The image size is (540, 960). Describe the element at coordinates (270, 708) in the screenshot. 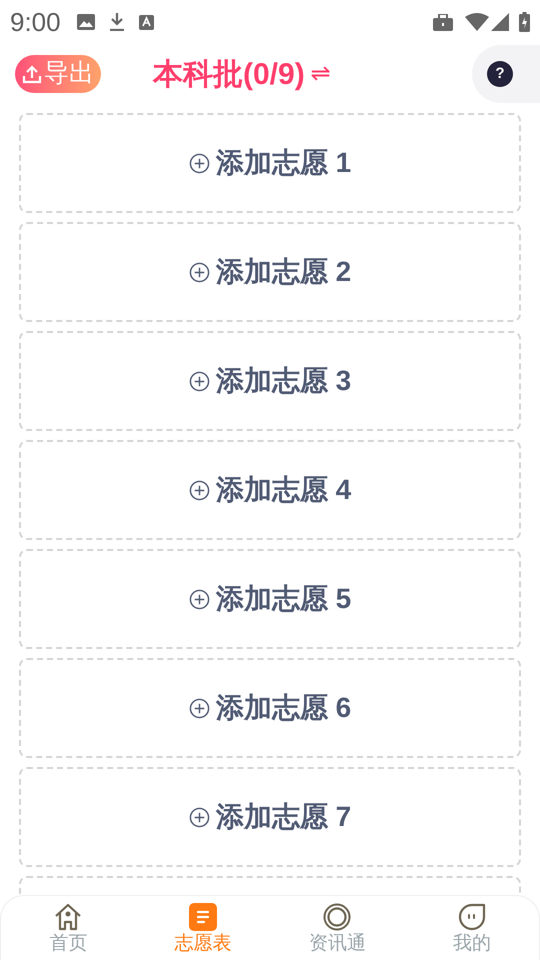

I see `add-choice-card: 添加志愿 6` at that location.